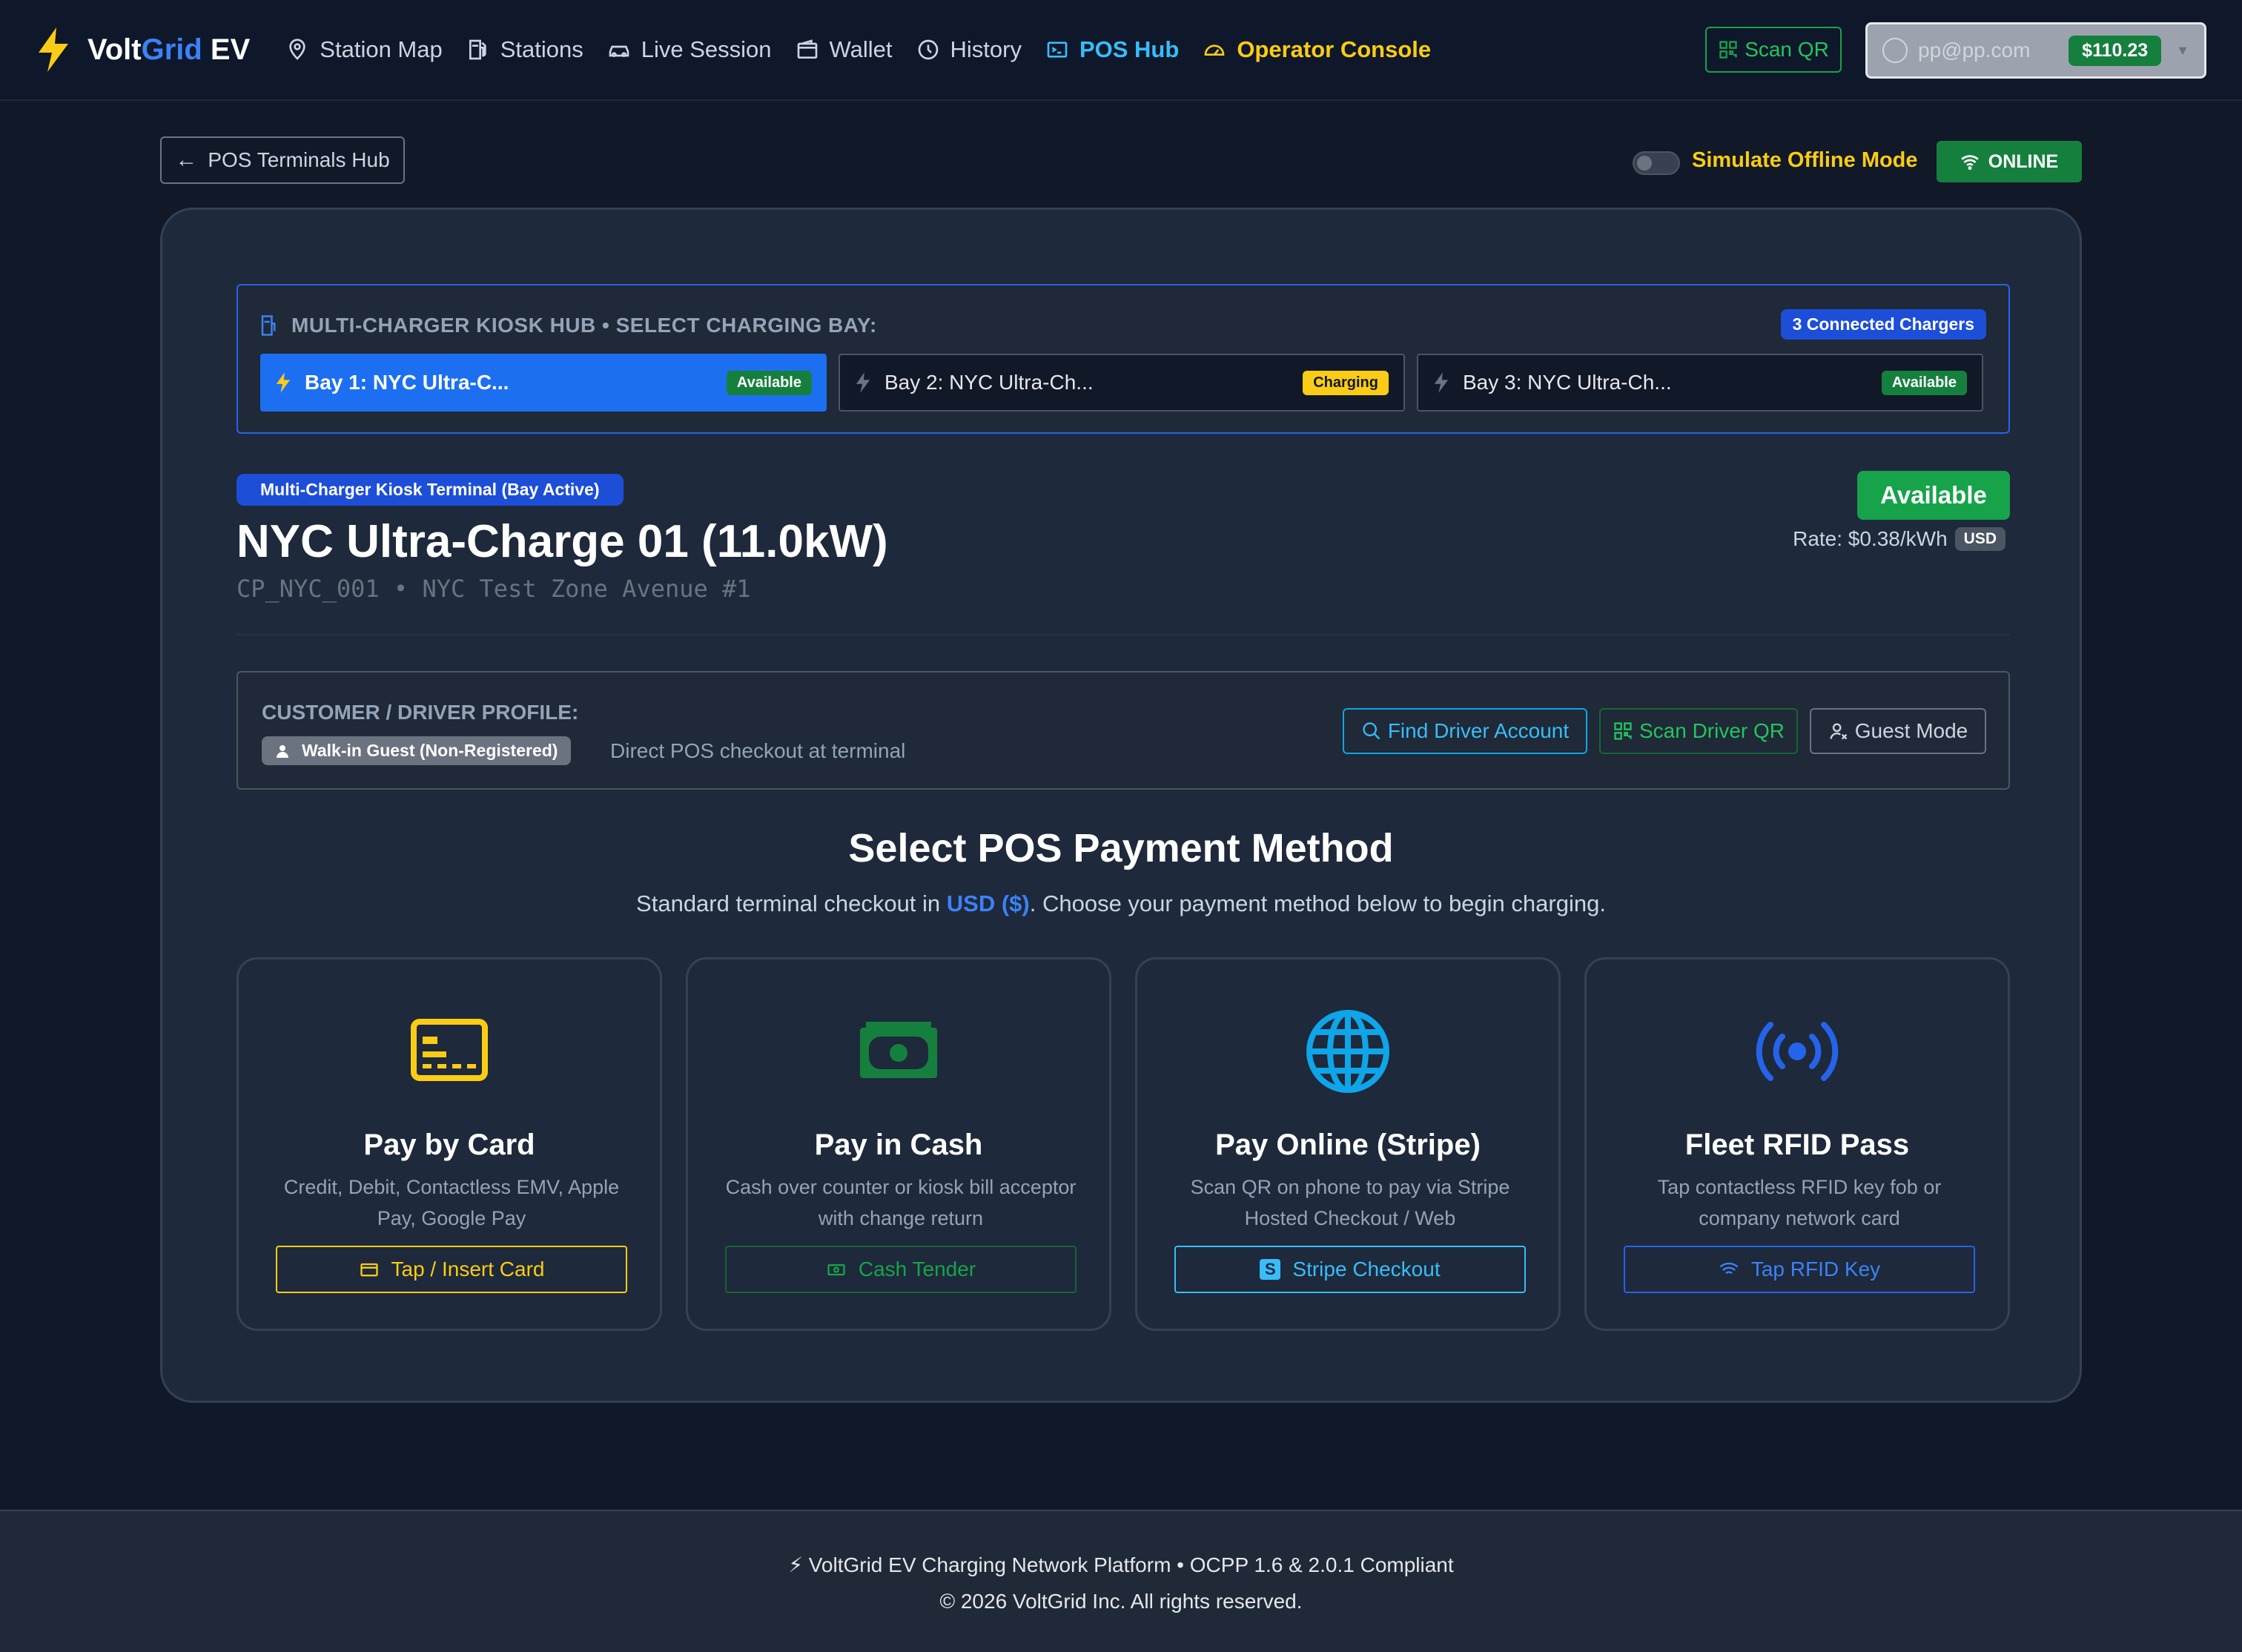 This screenshot has width=2242, height=1652. What do you see at coordinates (1317, 50) in the screenshot?
I see `nav-operator-console: Operator Console` at bounding box center [1317, 50].